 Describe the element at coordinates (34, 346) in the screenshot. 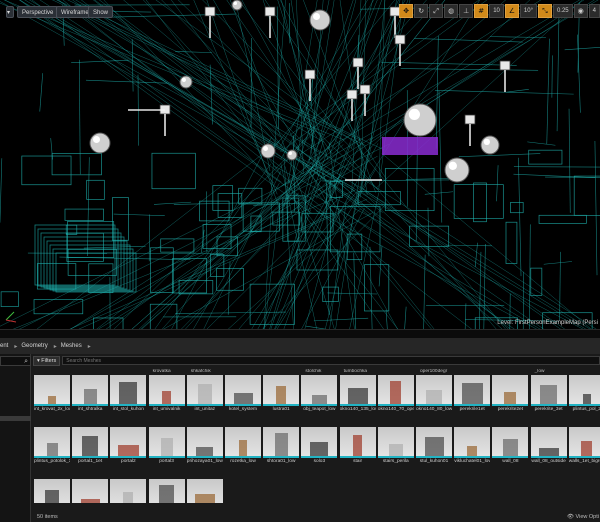

I see `breadcrumb-geometry: Geometry` at that location.